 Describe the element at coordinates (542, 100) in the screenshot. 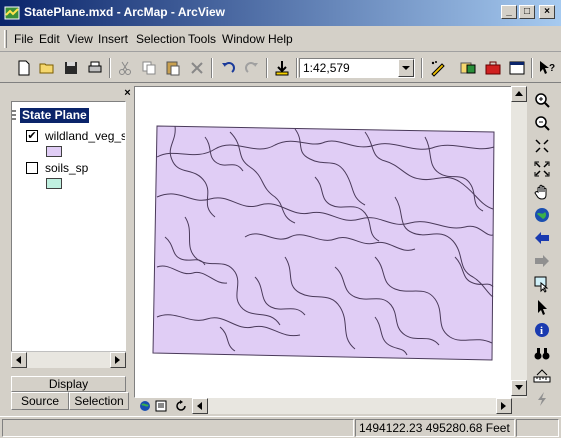

I see `zoom-in-icon` at that location.